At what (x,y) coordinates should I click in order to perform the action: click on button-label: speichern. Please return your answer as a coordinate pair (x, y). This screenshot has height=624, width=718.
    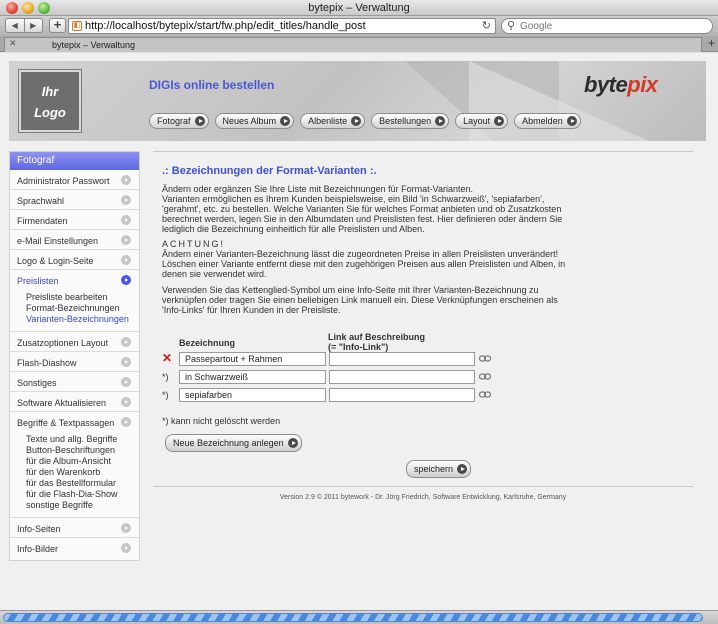
    Looking at the image, I should click on (434, 469).